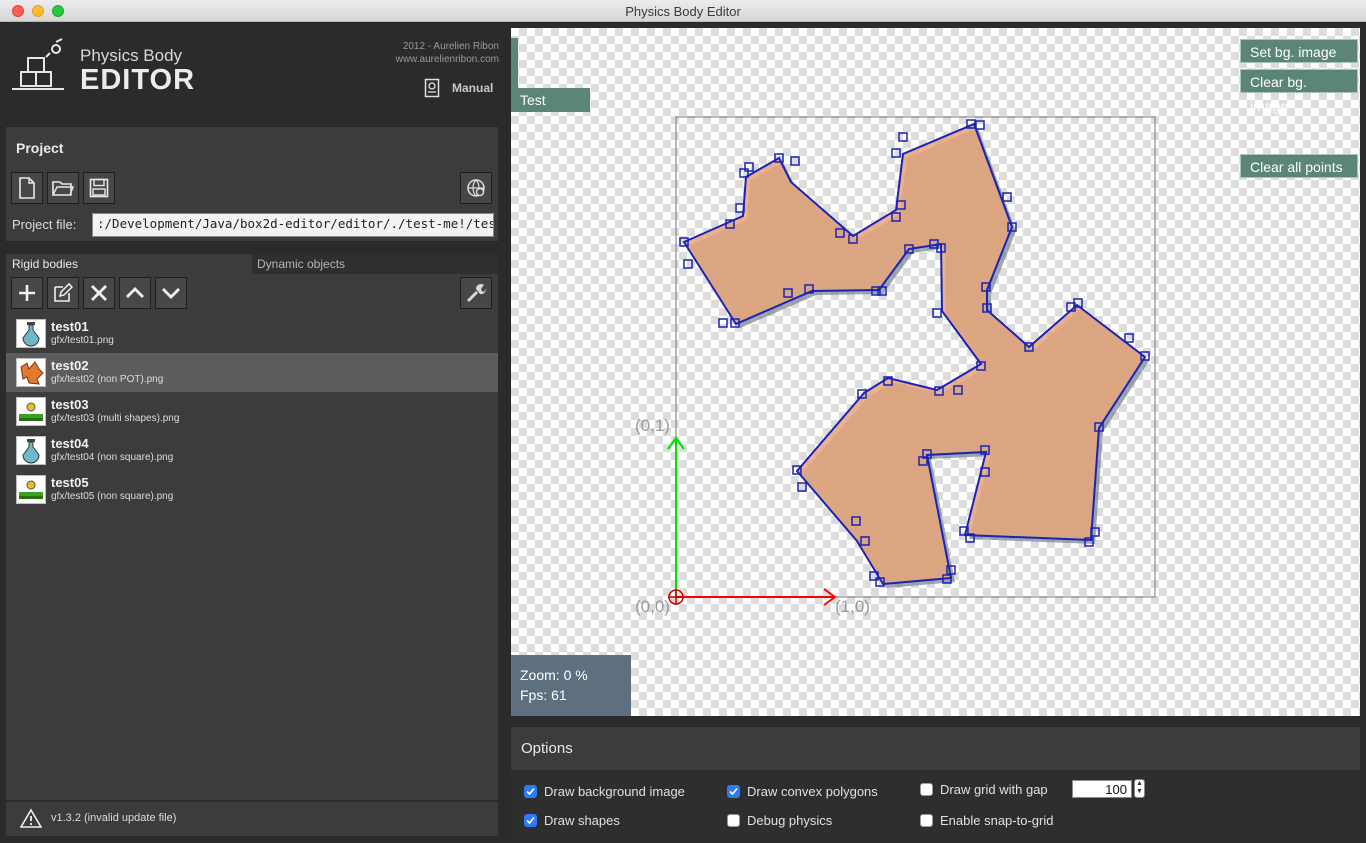 Image resolution: width=1366 pixels, height=843 pixels. Describe the element at coordinates (31, 818) in the screenshot. I see `warning-icon` at that location.